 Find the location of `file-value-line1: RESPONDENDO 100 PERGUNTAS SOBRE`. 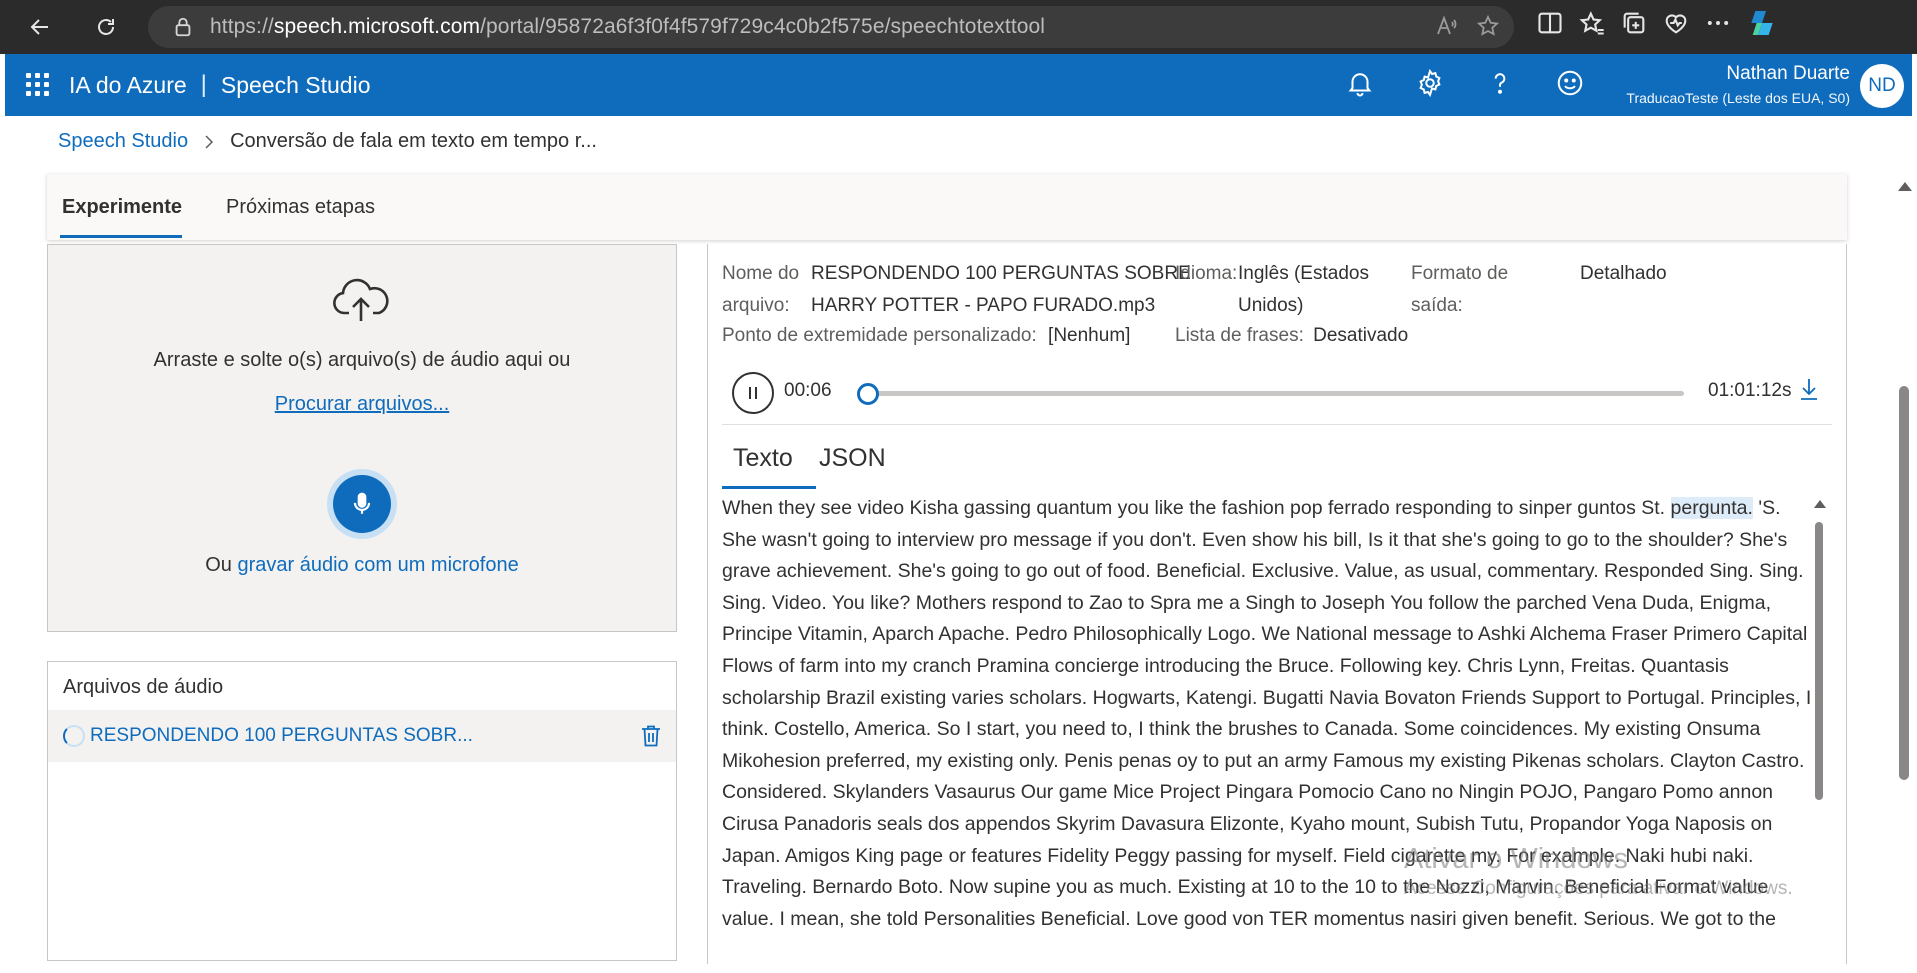

file-value-line1: RESPONDENDO 100 PERGUNTAS SOBRE is located at coordinates (1001, 273).